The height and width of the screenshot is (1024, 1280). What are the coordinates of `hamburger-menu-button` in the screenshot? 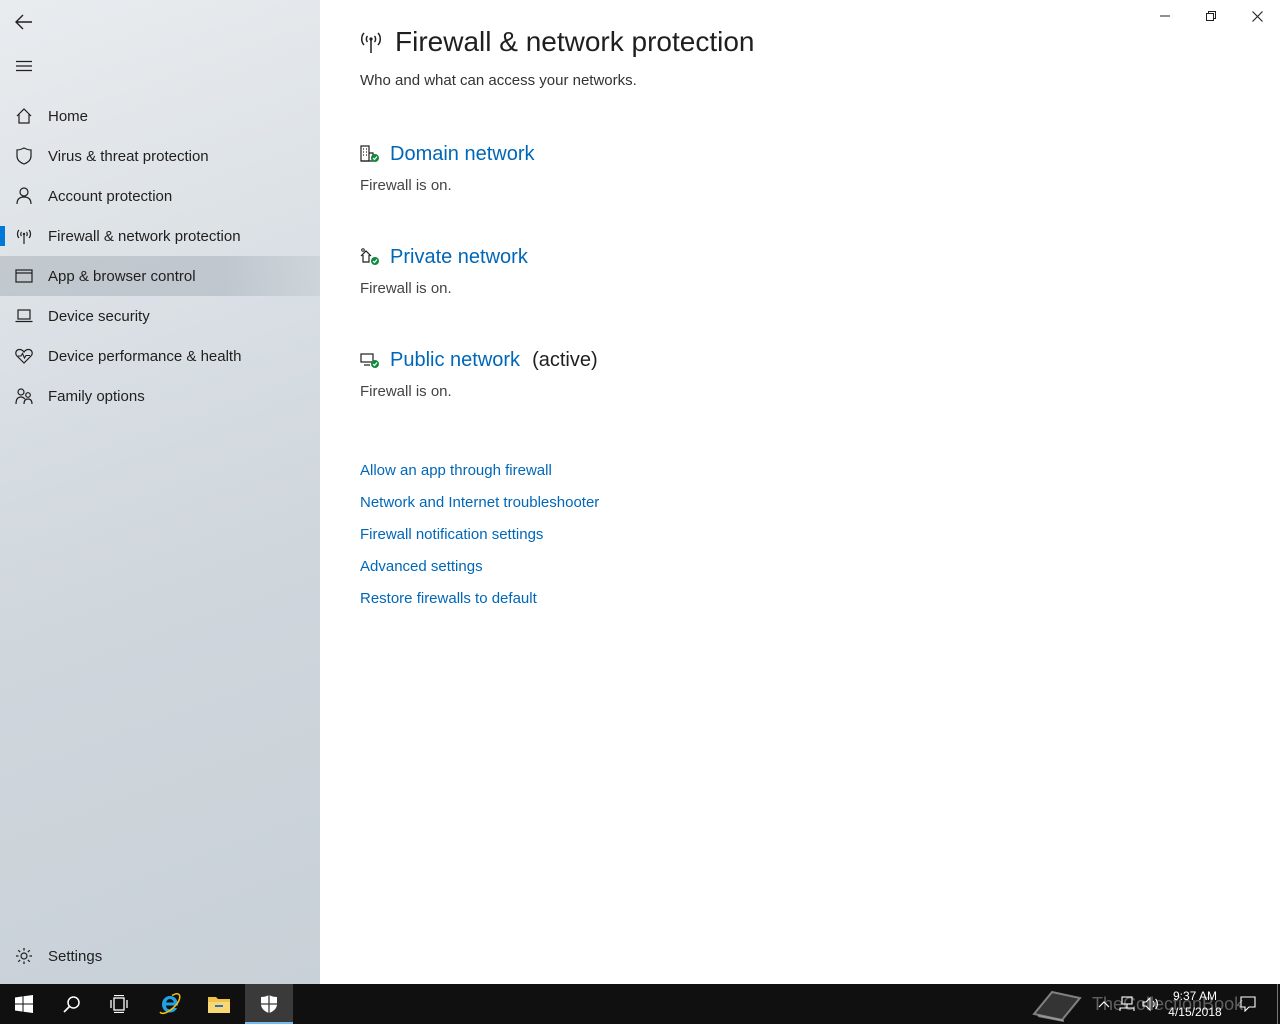 It's located at (24, 66).